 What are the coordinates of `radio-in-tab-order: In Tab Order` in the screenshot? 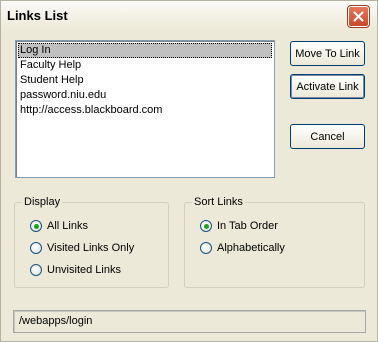 It's located at (239, 226).